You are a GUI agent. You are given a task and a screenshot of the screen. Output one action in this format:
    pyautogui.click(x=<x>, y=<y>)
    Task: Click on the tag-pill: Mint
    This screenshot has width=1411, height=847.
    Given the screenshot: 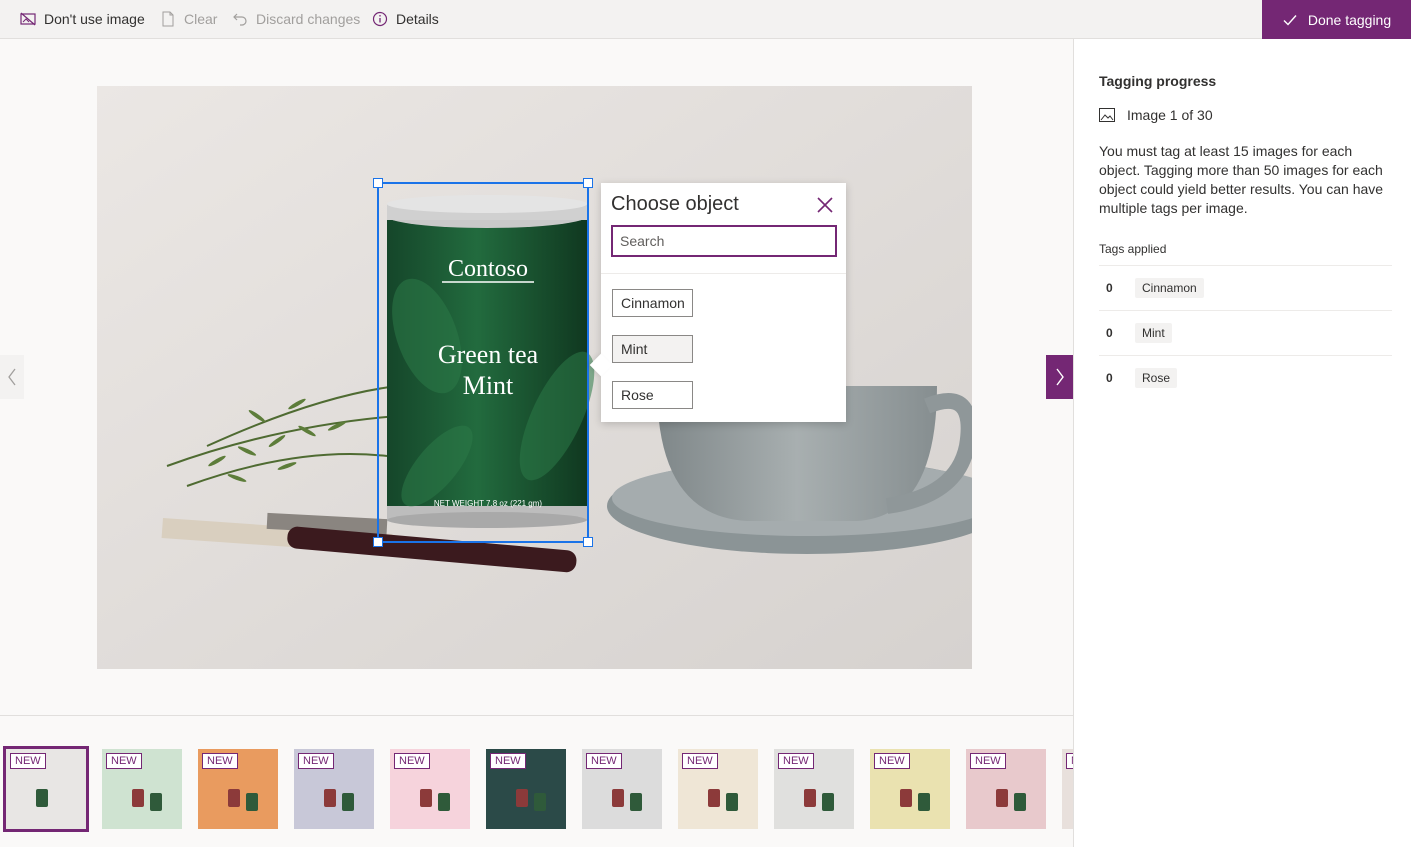 What is the action you would take?
    pyautogui.click(x=1153, y=333)
    